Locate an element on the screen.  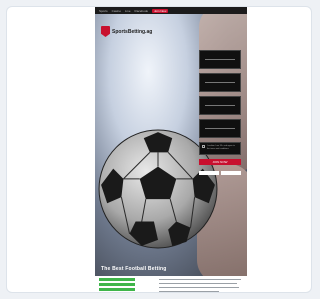
top-navigation: Sports Casino Live Racebook Join Now is located at coordinates (171, 10).